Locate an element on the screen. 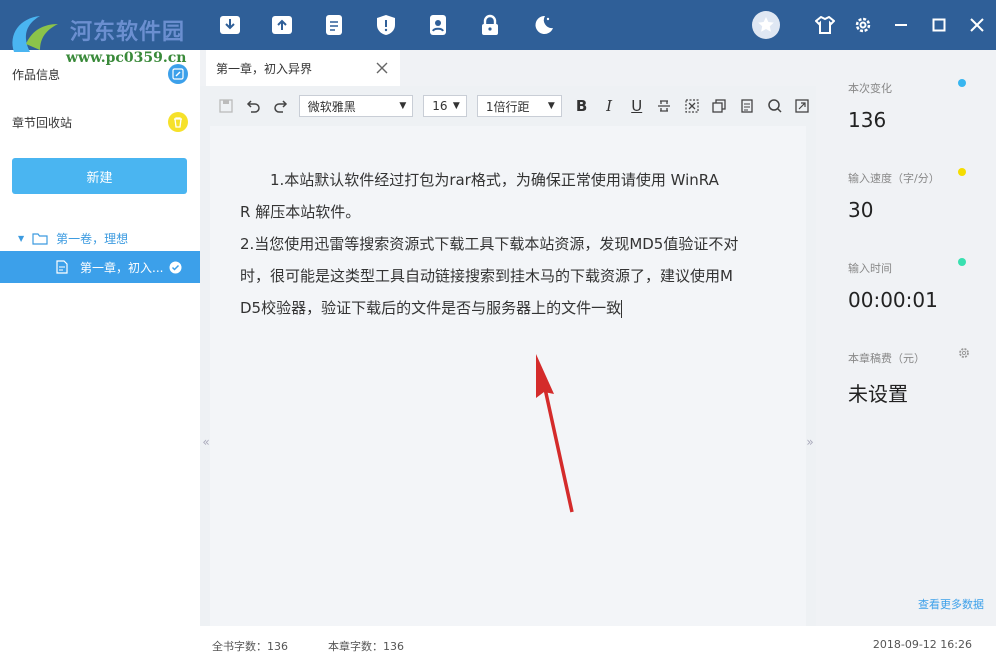  folder-icon is located at coordinates (40, 238).